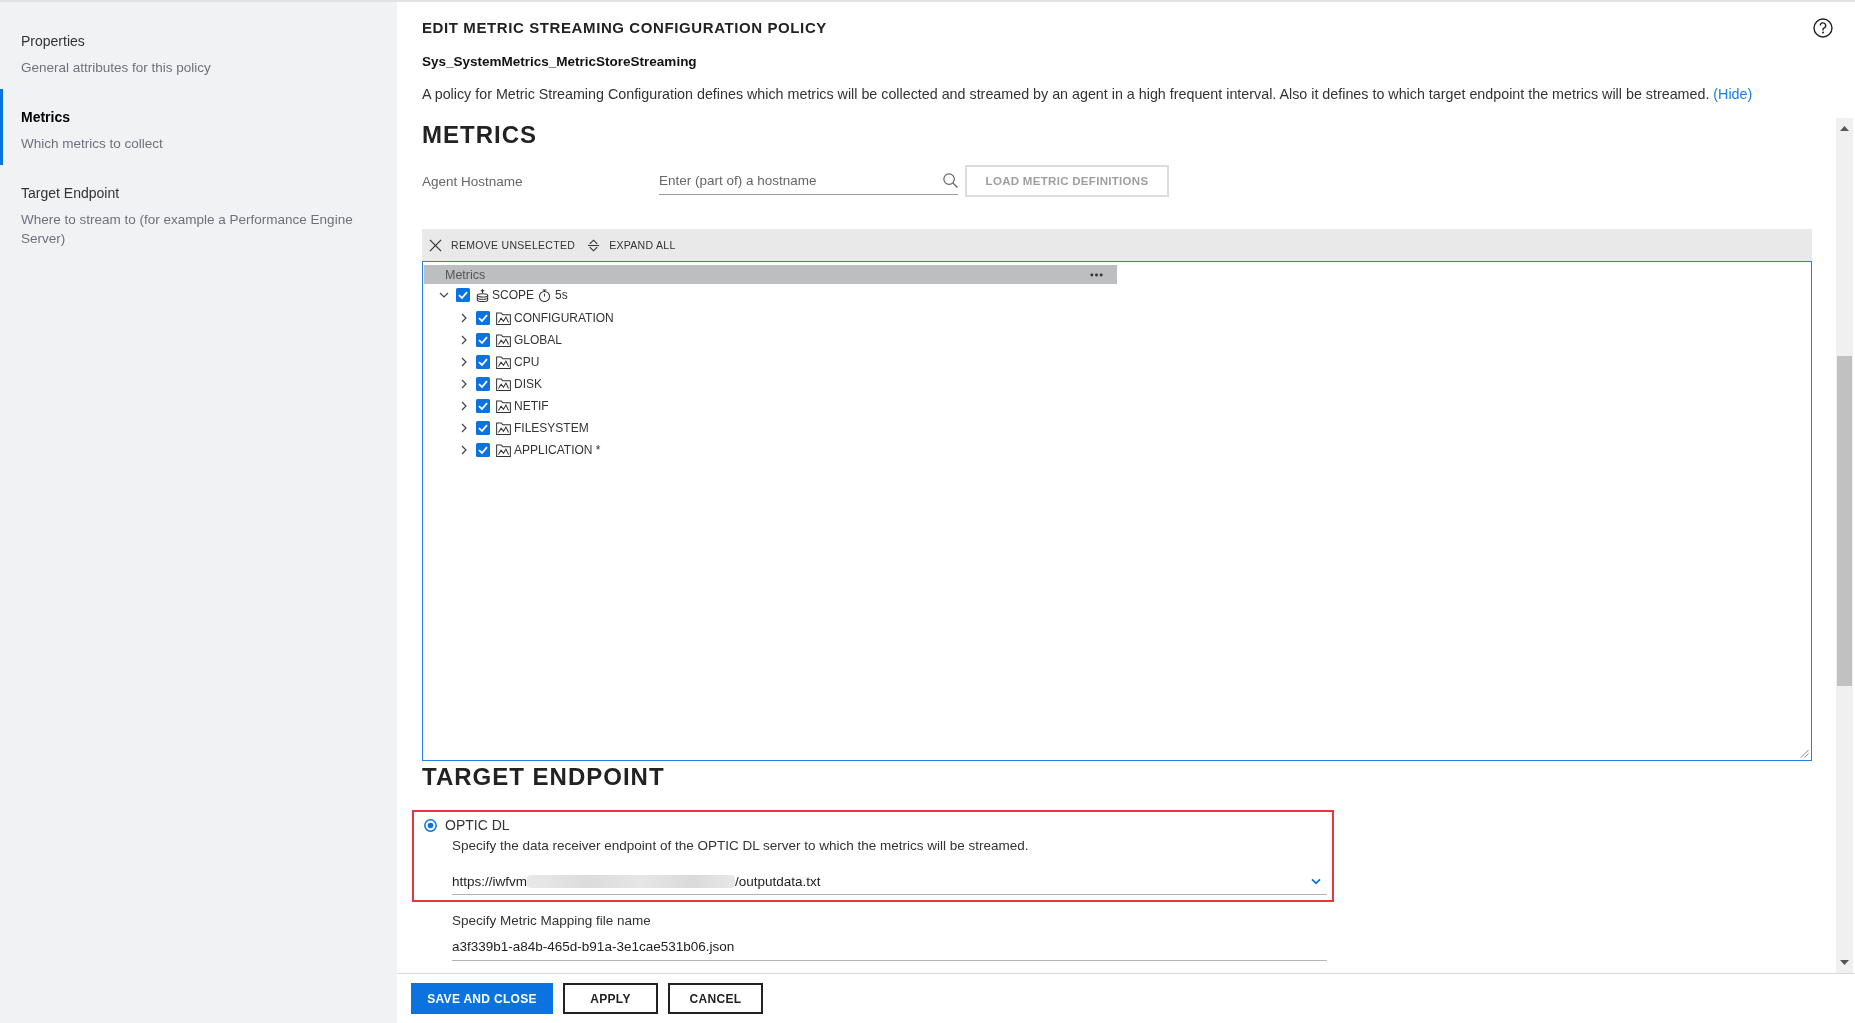 The width and height of the screenshot is (1855, 1023). What do you see at coordinates (479, 135) in the screenshot?
I see `section-heading: METRICS` at bounding box center [479, 135].